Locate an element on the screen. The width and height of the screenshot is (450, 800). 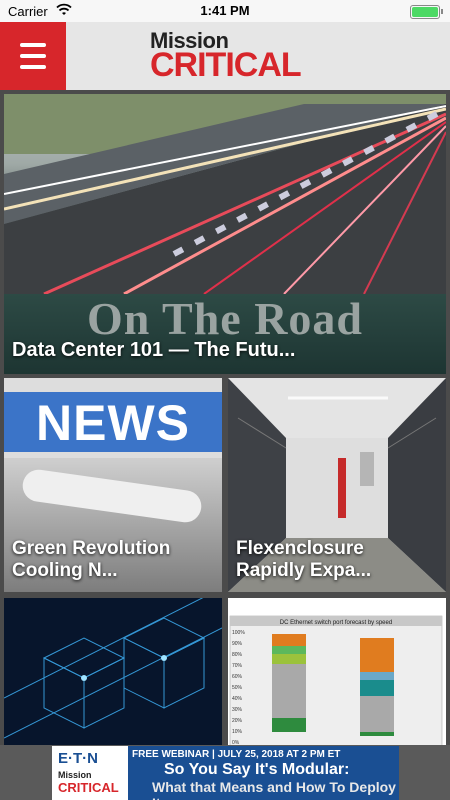
ad-logo: E·T·N Mission CRITICAL is located at coordinates (90, 773).